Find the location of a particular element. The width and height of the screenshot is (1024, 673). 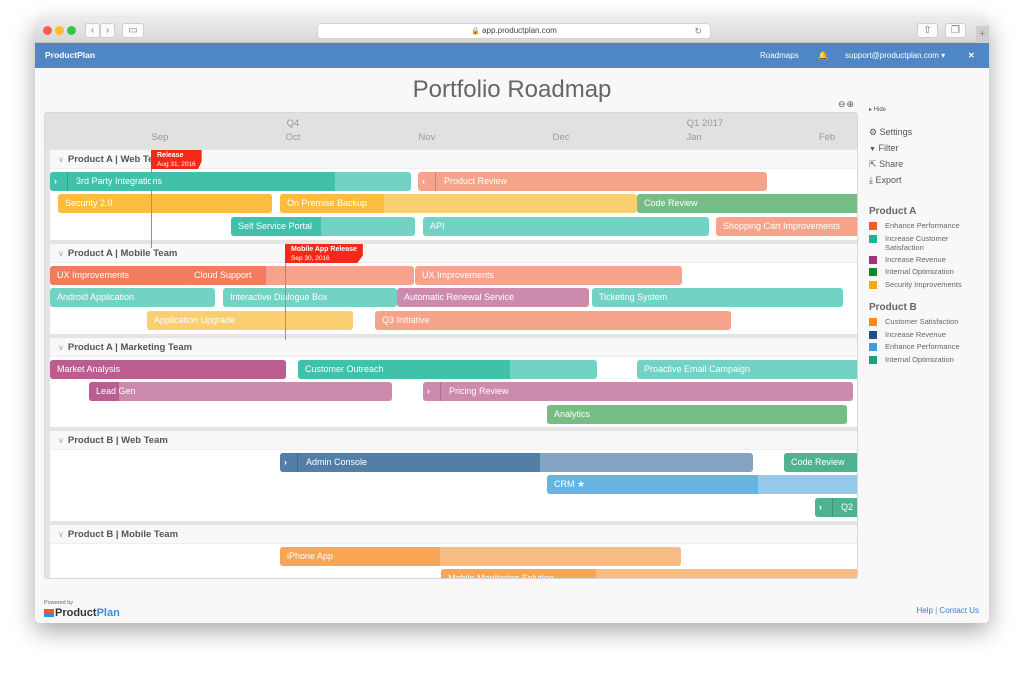

roadmap-bar: Android Application is located at coordinates (132, 297).